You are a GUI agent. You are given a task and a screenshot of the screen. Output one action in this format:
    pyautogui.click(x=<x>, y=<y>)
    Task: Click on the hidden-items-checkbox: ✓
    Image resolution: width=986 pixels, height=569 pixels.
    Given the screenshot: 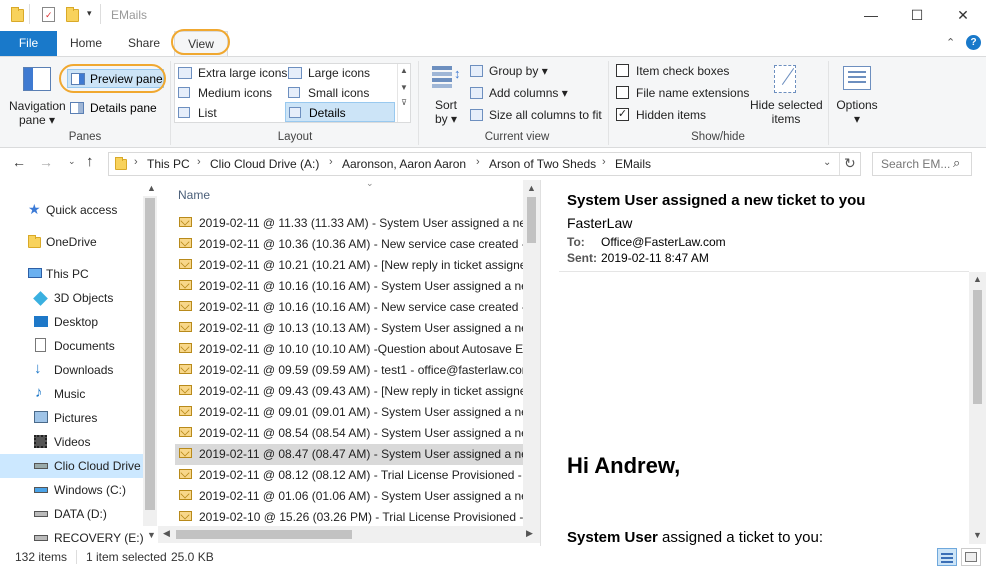 What is the action you would take?
    pyautogui.click(x=622, y=114)
    